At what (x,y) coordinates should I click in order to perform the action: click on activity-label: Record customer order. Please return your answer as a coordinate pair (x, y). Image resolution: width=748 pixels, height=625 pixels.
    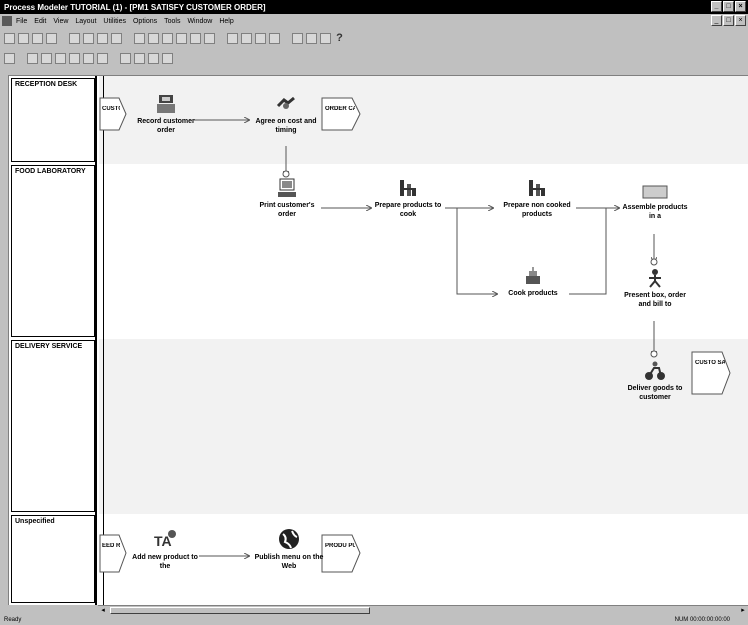
    Looking at the image, I should click on (166, 126).